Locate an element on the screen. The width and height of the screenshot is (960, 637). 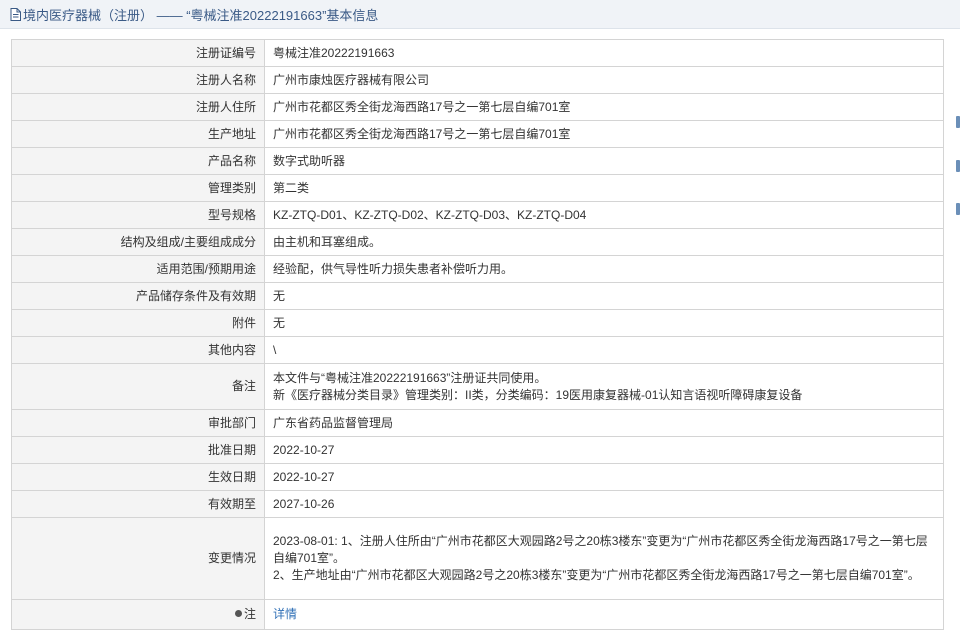
pin-icon is located at coordinates (238, 613).